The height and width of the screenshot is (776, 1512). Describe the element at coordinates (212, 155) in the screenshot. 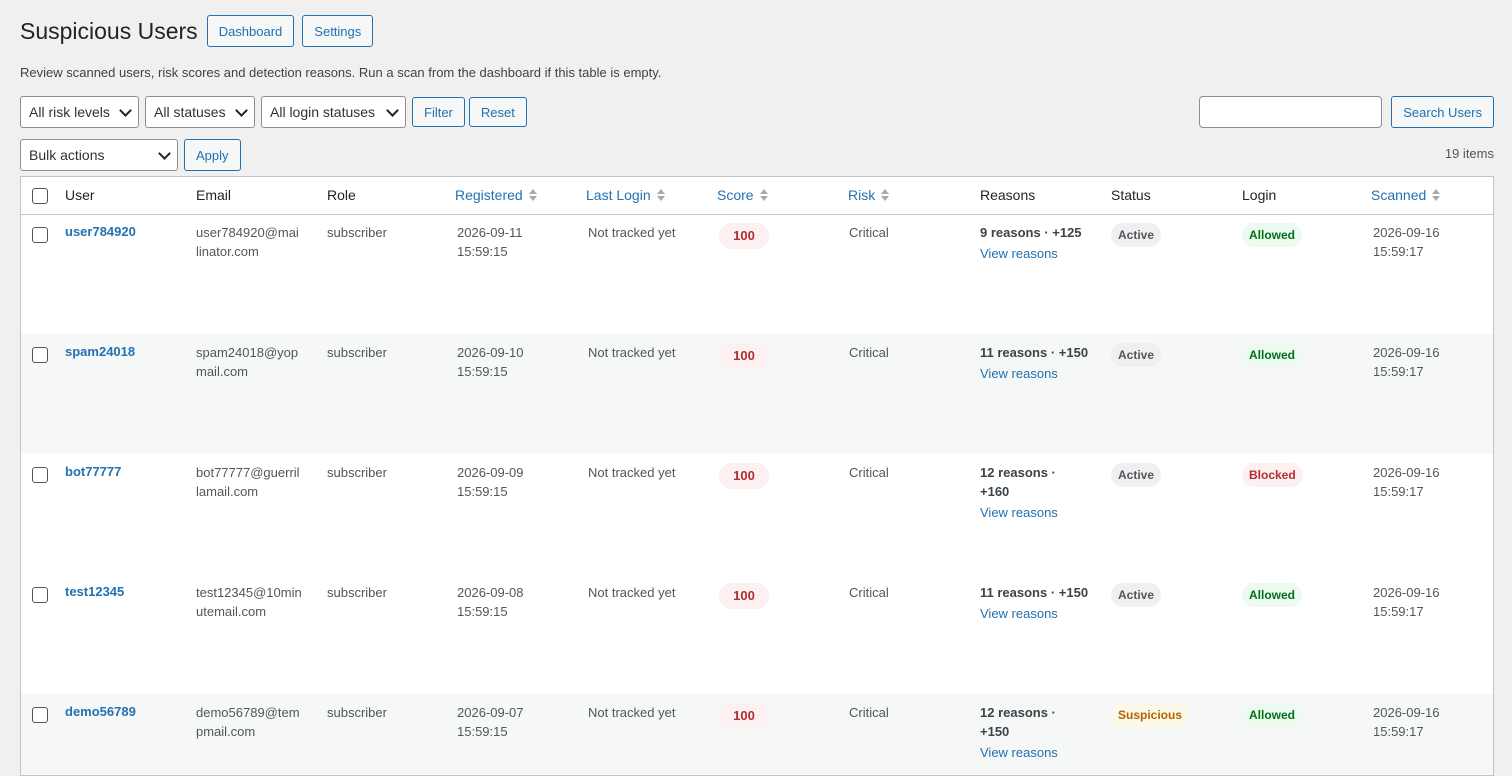

I see `apply-button: Apply` at that location.